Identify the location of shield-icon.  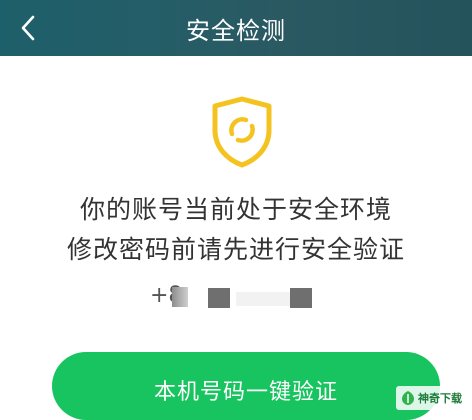
(242, 132).